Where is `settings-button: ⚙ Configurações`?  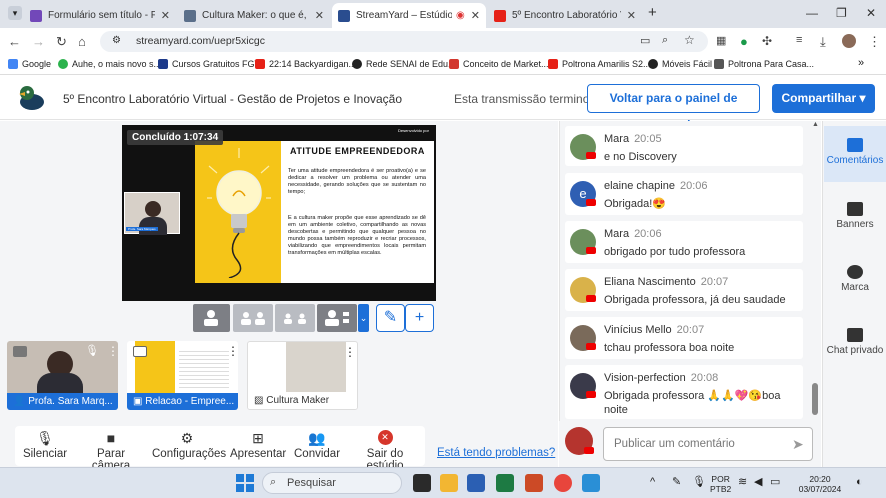 settings-button: ⚙ Configurações is located at coordinates (189, 445).